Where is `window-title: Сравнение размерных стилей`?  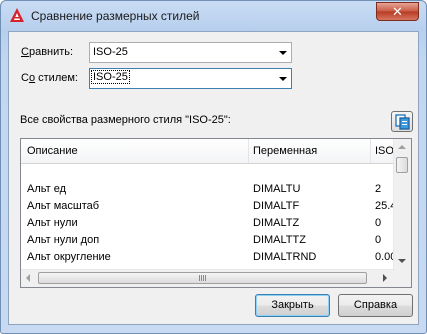 window-title: Сравнение размерных стилей is located at coordinates (115, 16).